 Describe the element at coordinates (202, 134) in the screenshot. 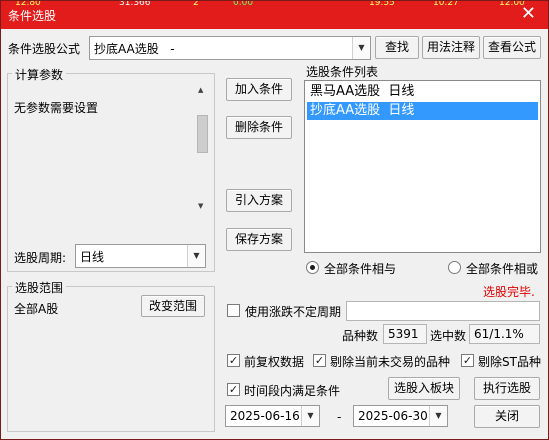

I see `scroll-thumb` at that location.